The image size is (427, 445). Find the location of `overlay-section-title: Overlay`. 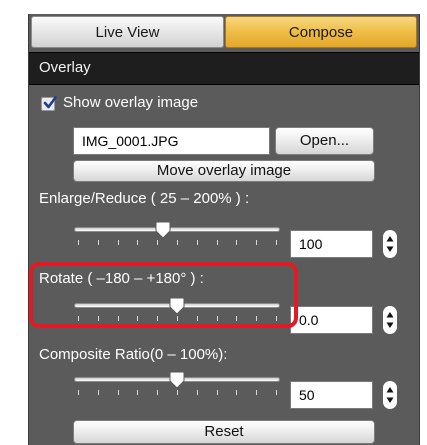

overlay-section-title: Overlay is located at coordinates (65, 67).